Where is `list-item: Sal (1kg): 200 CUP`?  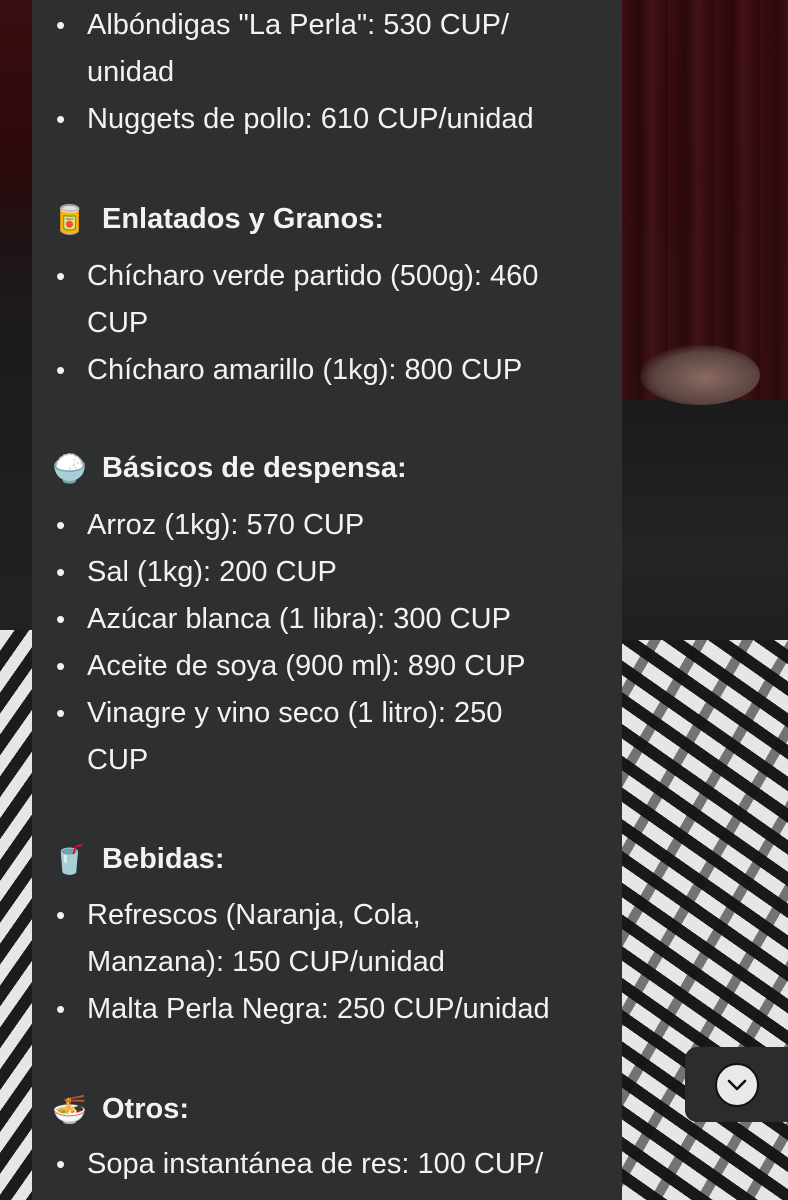
list-item: Sal (1kg): 200 CUP is located at coordinates (327, 572).